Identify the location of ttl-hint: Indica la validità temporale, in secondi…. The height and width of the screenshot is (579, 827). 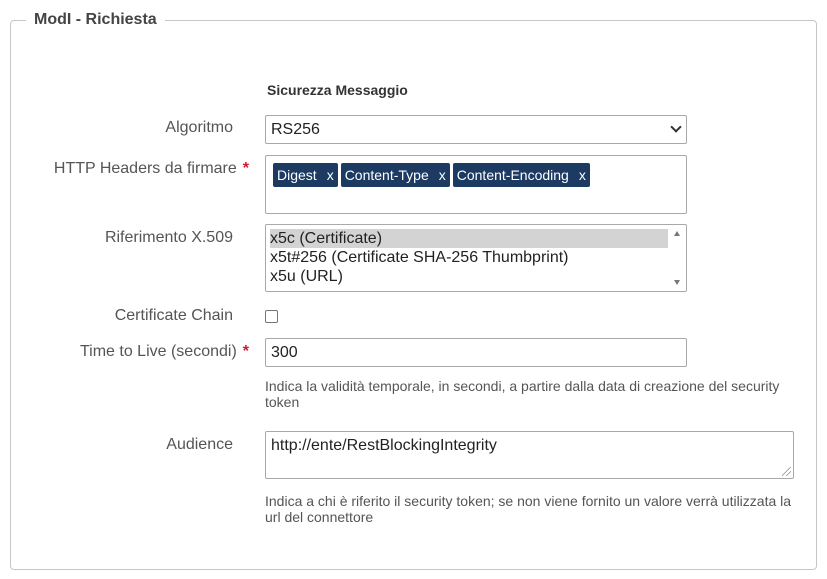
(522, 394).